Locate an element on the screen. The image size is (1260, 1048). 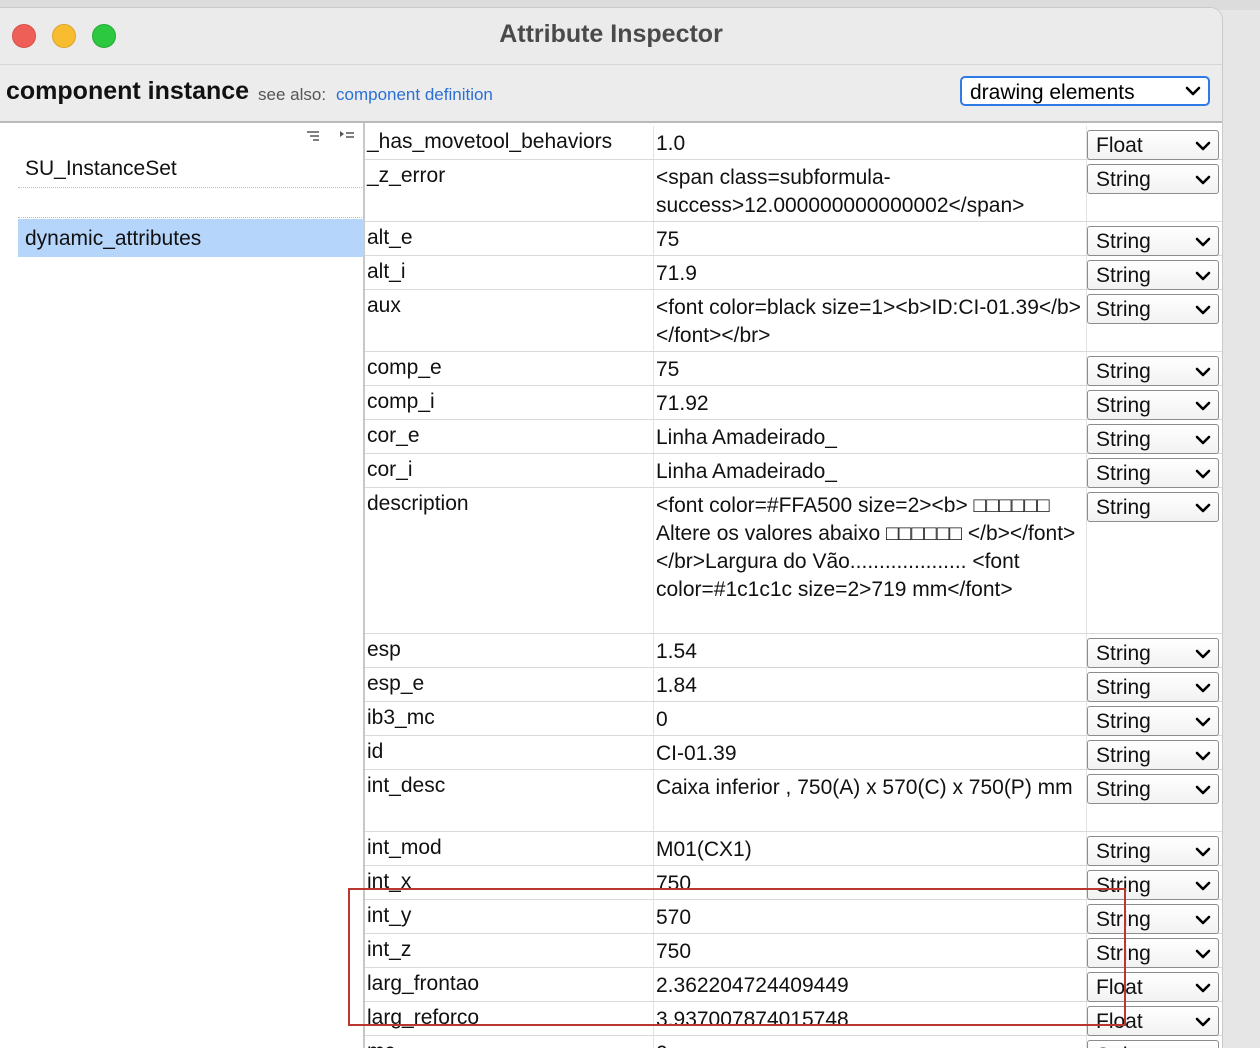
attribute-row: comp_e 75 String is located at coordinates (793, 369).